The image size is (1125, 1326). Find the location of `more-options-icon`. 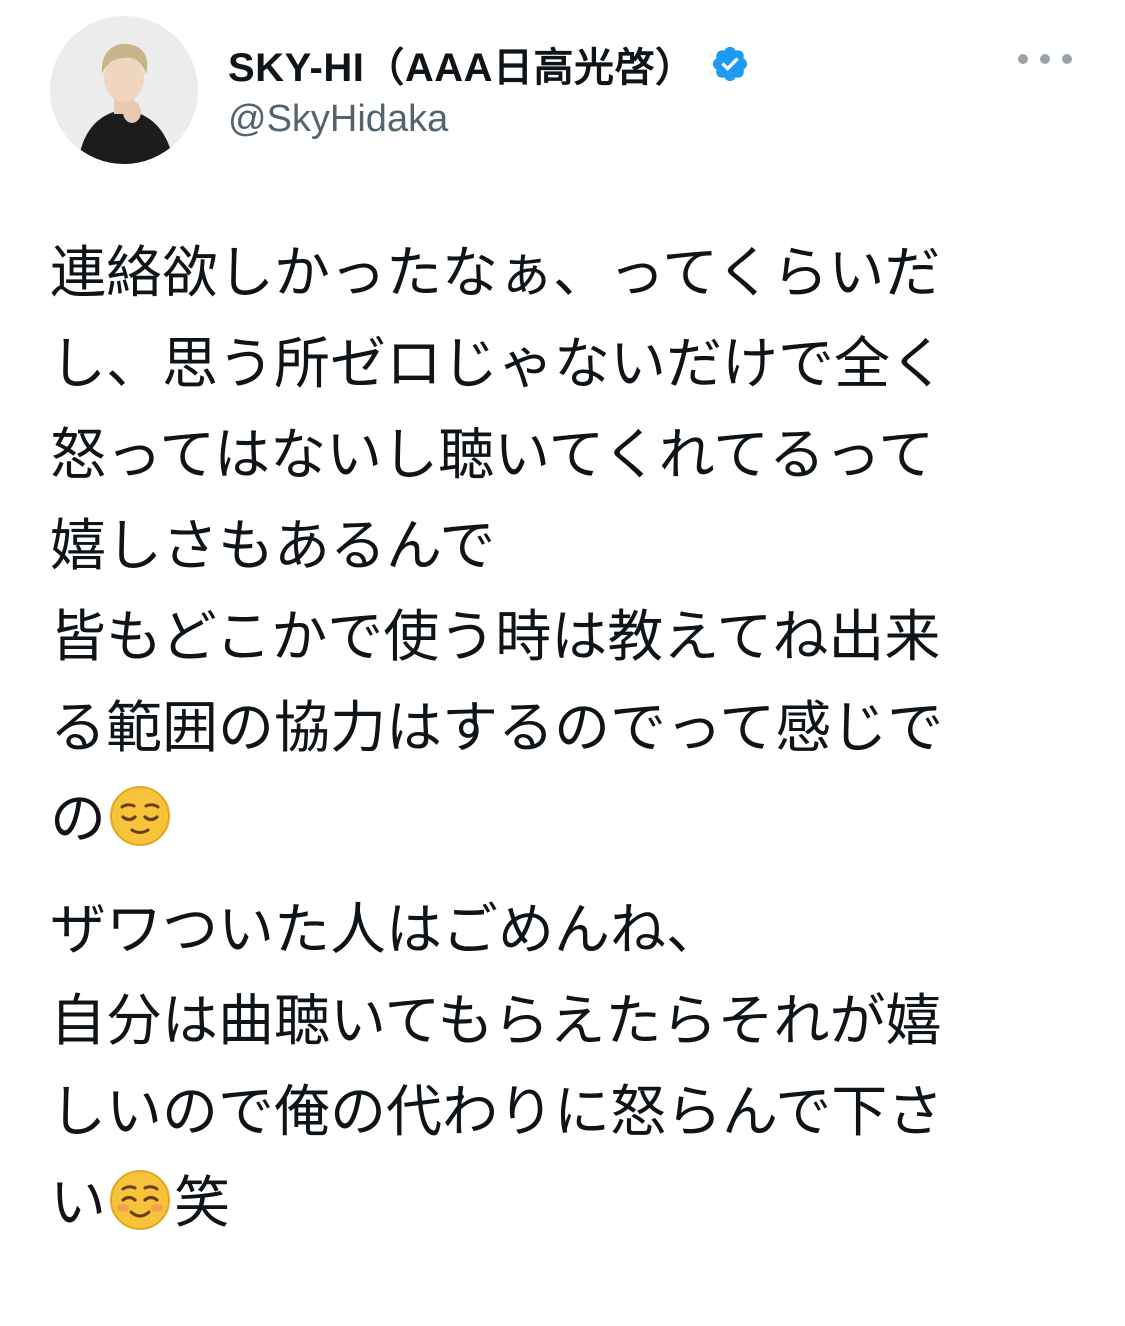

more-options-icon is located at coordinates (1045, 59).